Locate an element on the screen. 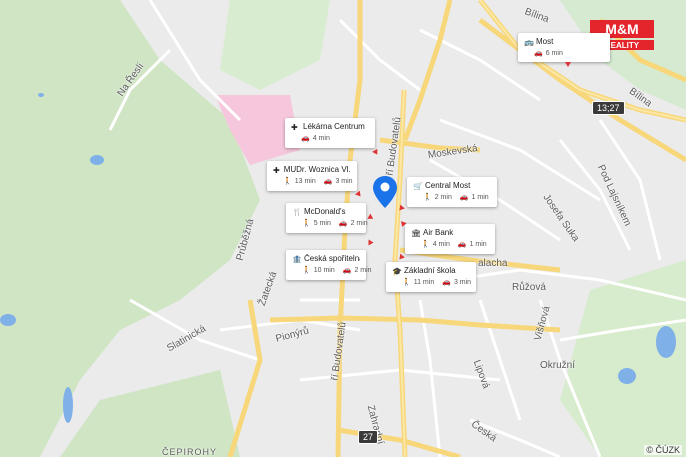  poi-card-mudr: ✚ MUDr. Woznica Vl... 🚶 13 min 🚗 3 min is located at coordinates (312, 176).